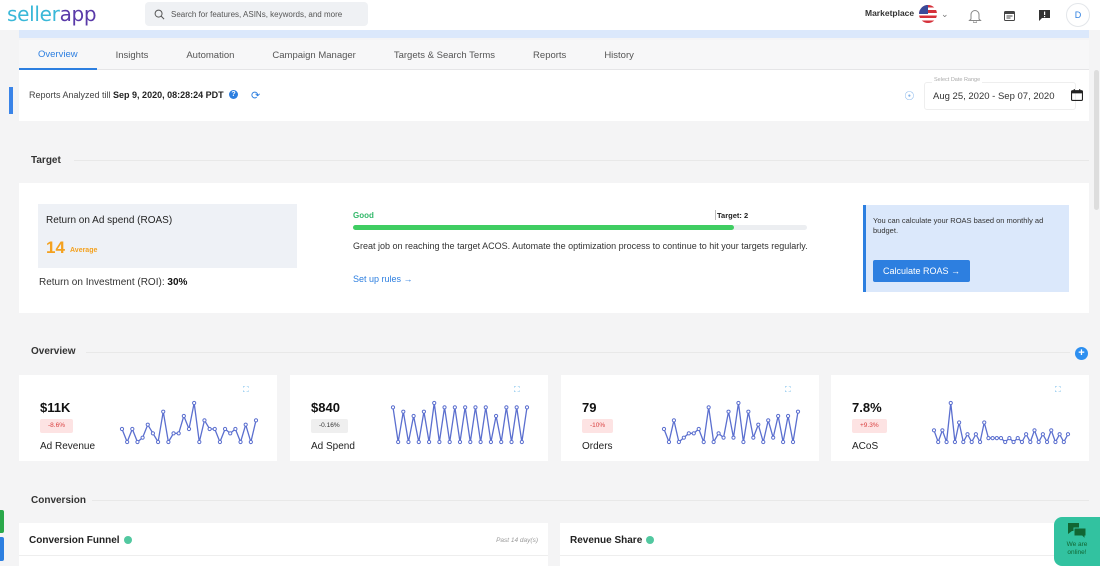  Describe the element at coordinates (890, 13) in the screenshot. I see `marketplace-label: Marketplace` at that location.